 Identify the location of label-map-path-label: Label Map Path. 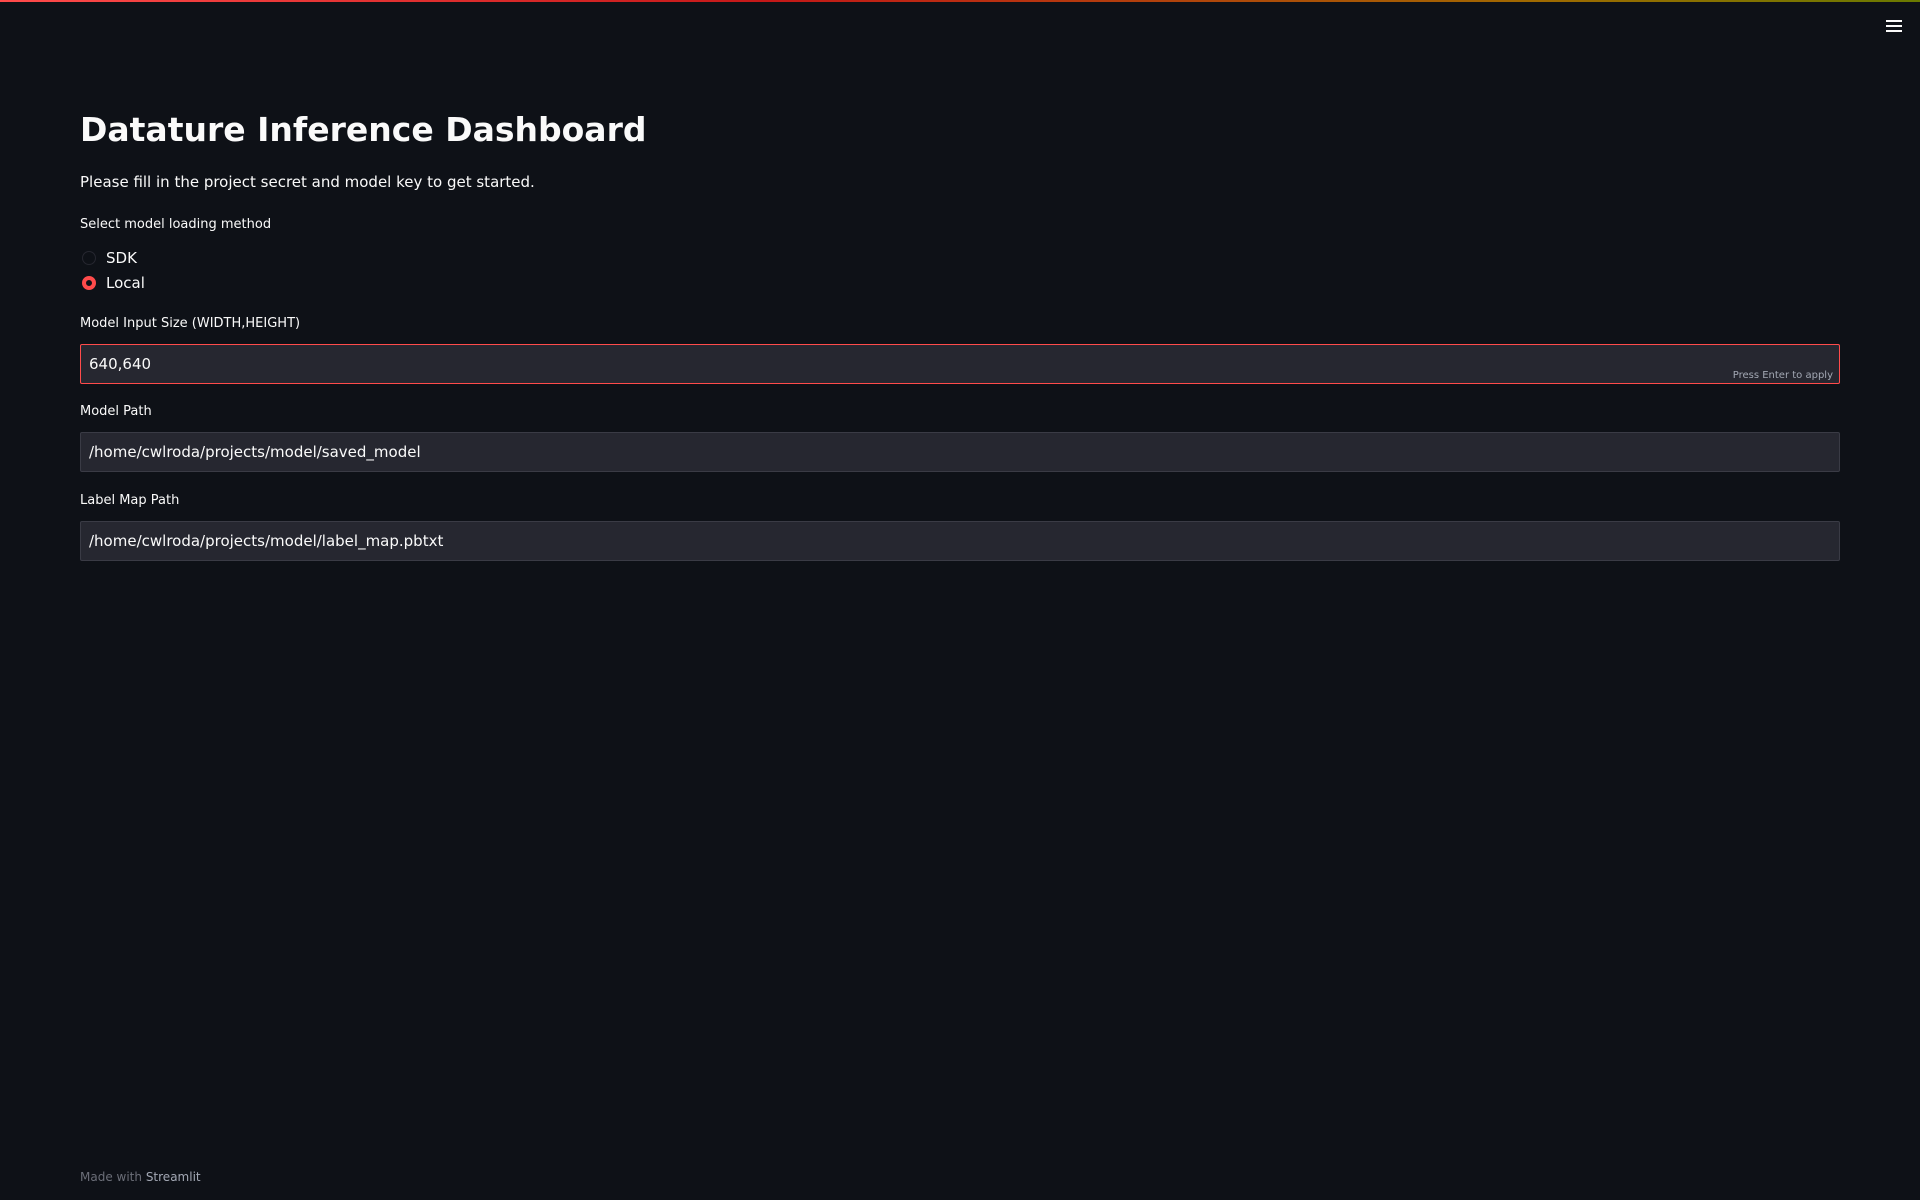
(130, 500).